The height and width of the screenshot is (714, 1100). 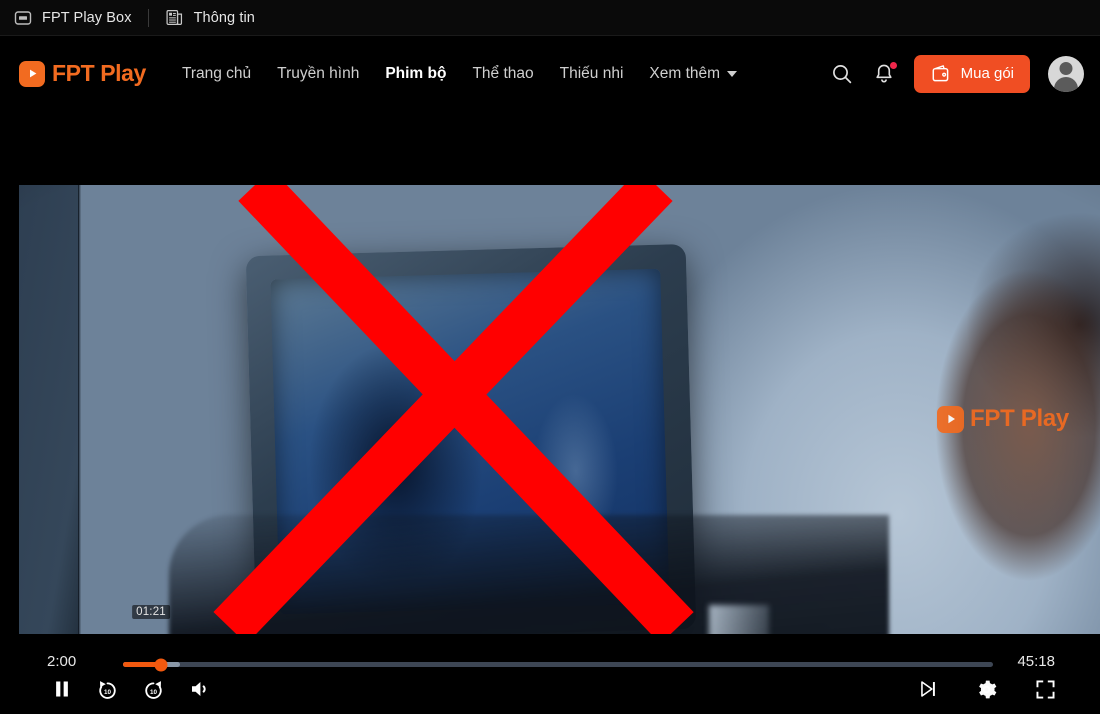 I want to click on rewind-10-icon: 10, so click(x=107, y=689).